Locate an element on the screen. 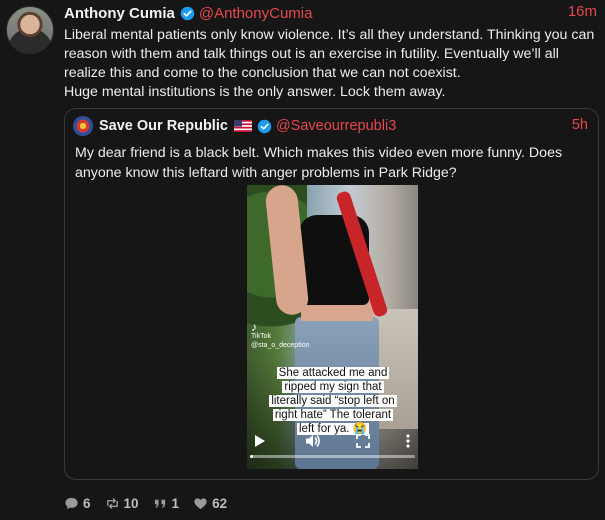 The image size is (605, 520). play-icon is located at coordinates (260, 441).